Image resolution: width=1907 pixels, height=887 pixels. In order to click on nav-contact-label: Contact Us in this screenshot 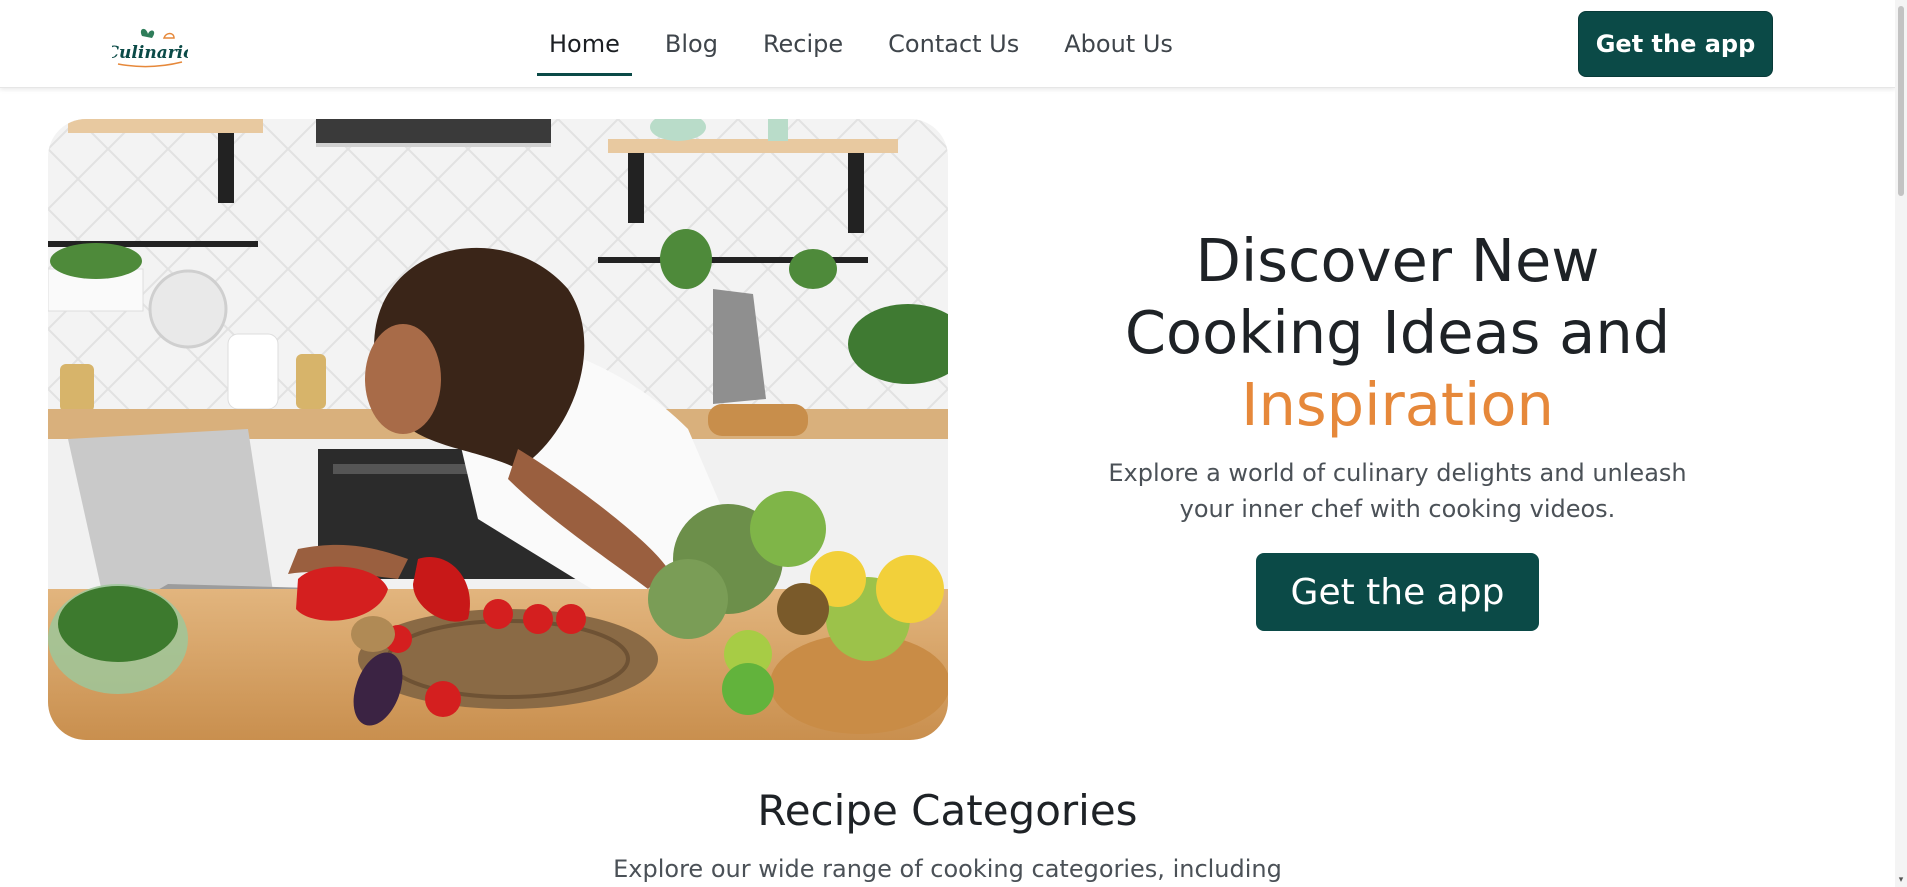, I will do `click(954, 44)`.